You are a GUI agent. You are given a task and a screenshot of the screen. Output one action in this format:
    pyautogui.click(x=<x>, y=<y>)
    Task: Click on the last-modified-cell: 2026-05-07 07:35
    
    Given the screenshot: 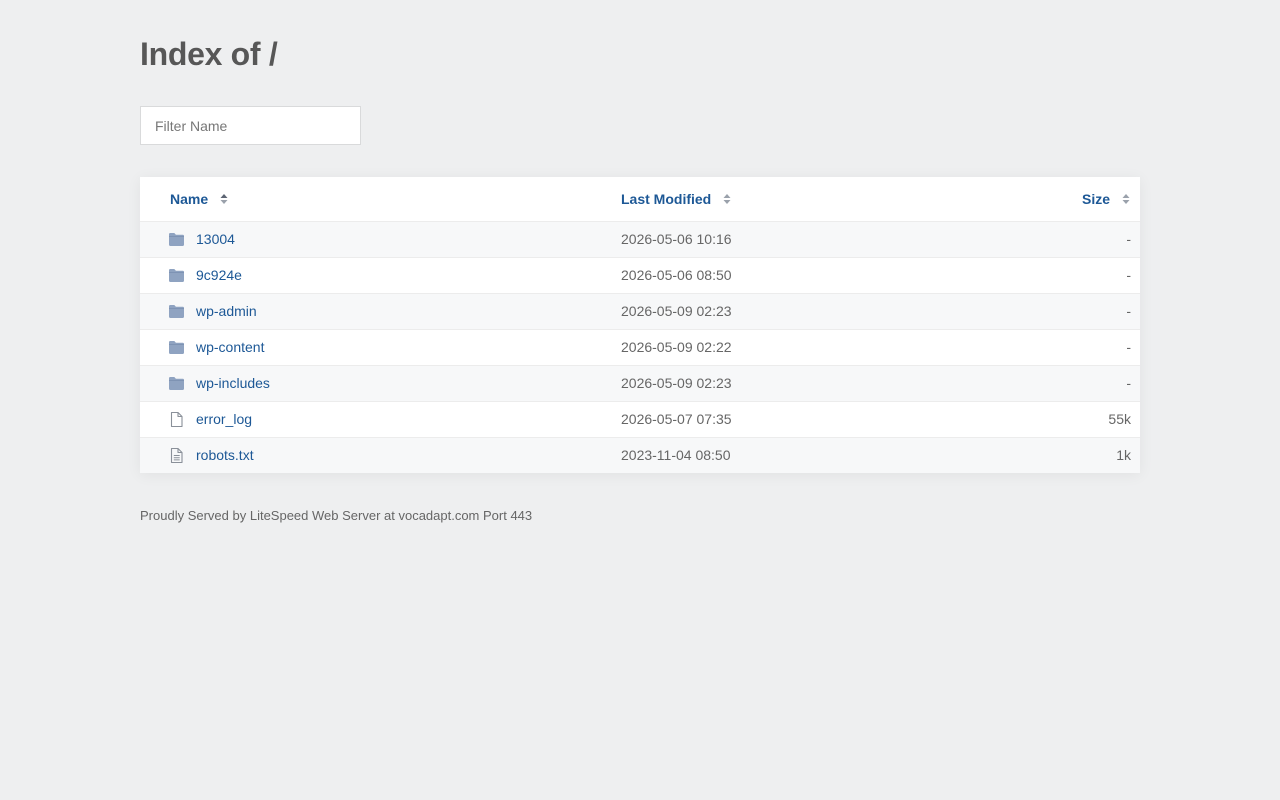 What is the action you would take?
    pyautogui.click(x=676, y=419)
    